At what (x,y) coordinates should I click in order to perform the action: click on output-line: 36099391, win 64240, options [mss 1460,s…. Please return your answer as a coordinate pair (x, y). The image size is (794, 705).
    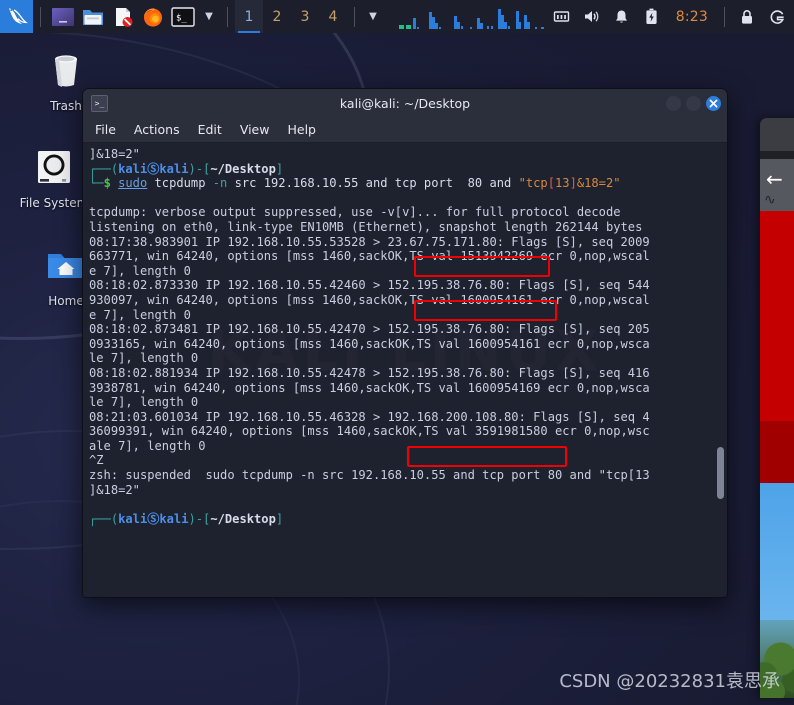
    Looking at the image, I should click on (369, 431).